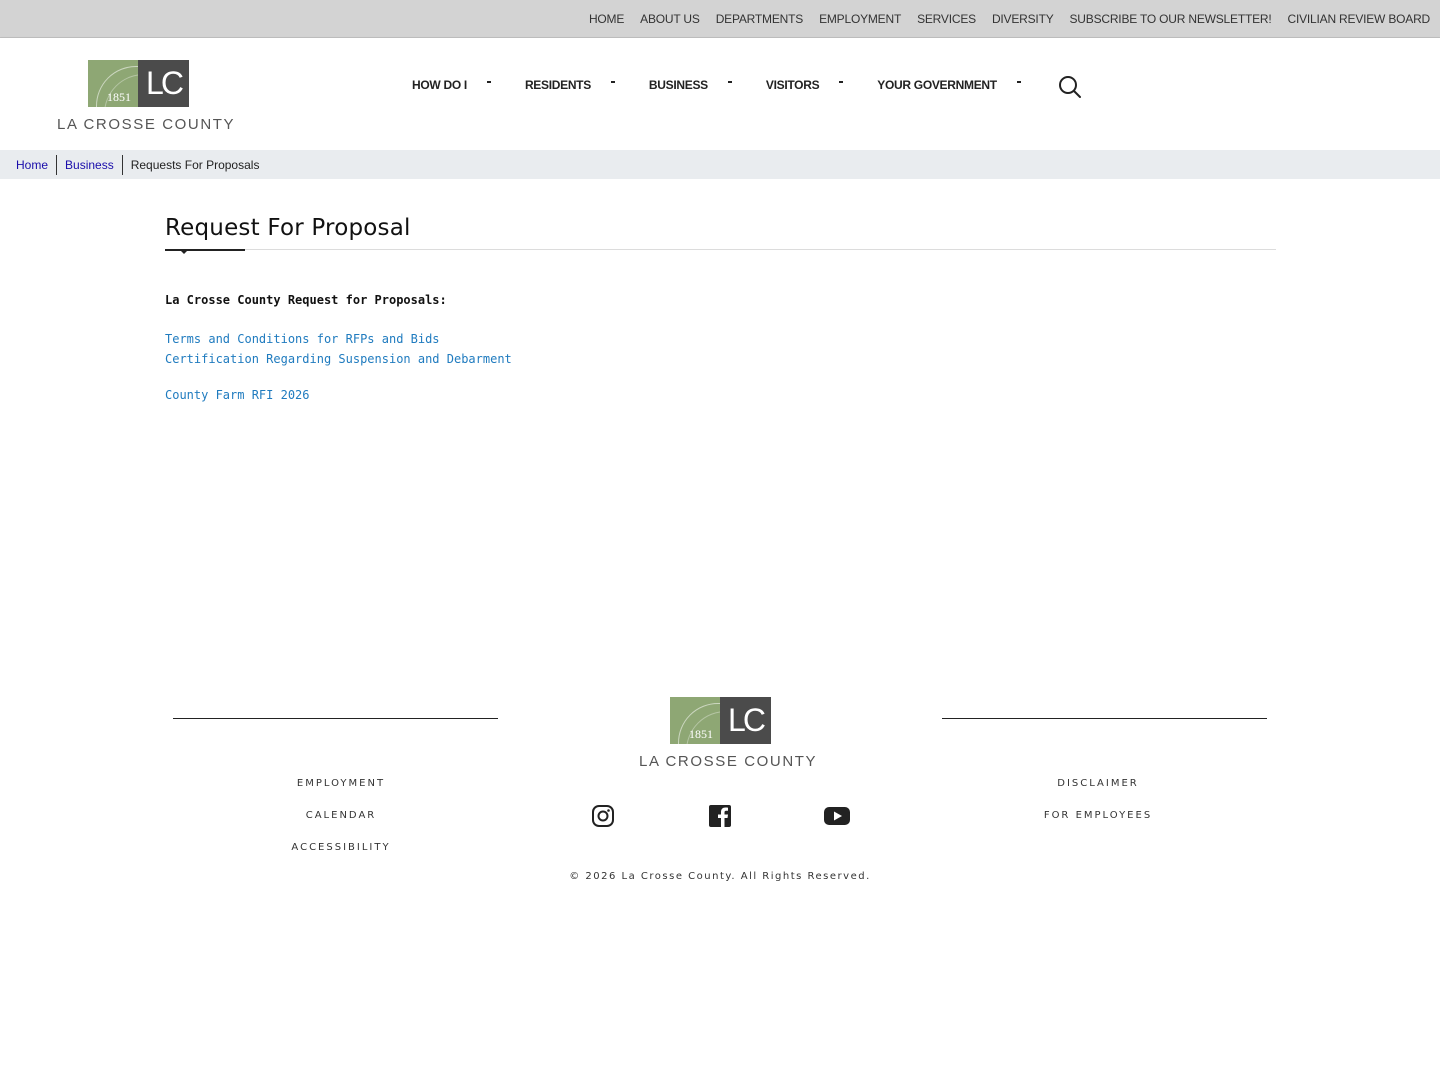 This screenshot has width=1440, height=1080. Describe the element at coordinates (439, 85) in the screenshot. I see `nav-item-label: HOW DO I` at that location.